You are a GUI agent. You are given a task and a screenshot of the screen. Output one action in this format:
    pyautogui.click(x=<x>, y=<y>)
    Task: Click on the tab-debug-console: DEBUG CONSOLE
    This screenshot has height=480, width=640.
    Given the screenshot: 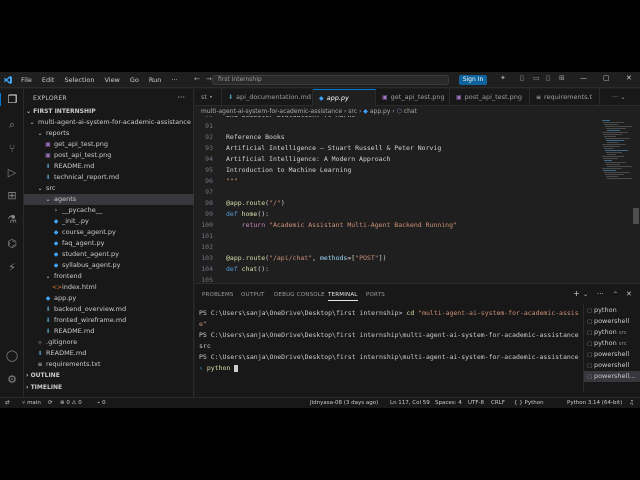 What is the action you would take?
    pyautogui.click(x=299, y=295)
    